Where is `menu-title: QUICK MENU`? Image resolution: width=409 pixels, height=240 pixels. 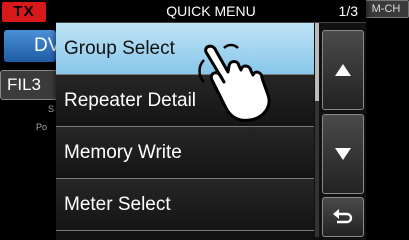
menu-title: QUICK MENU is located at coordinates (211, 11).